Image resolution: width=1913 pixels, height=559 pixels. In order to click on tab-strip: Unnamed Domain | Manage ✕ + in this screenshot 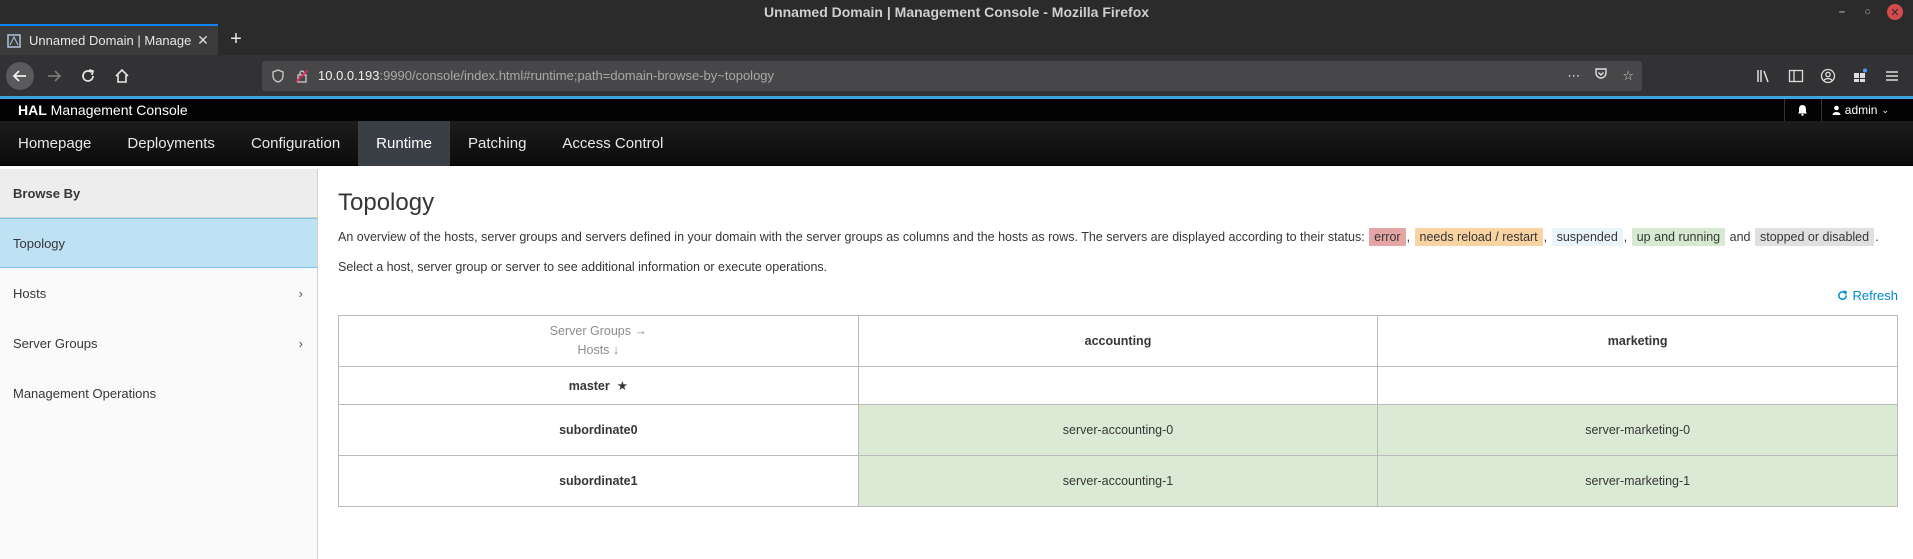, I will do `click(956, 39)`.